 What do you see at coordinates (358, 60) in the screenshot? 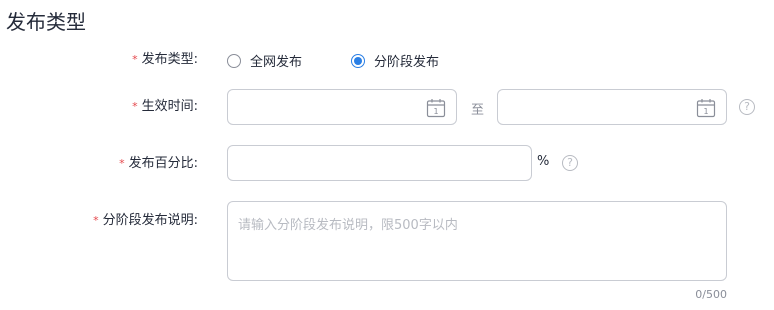
I see `radio-phased` at bounding box center [358, 60].